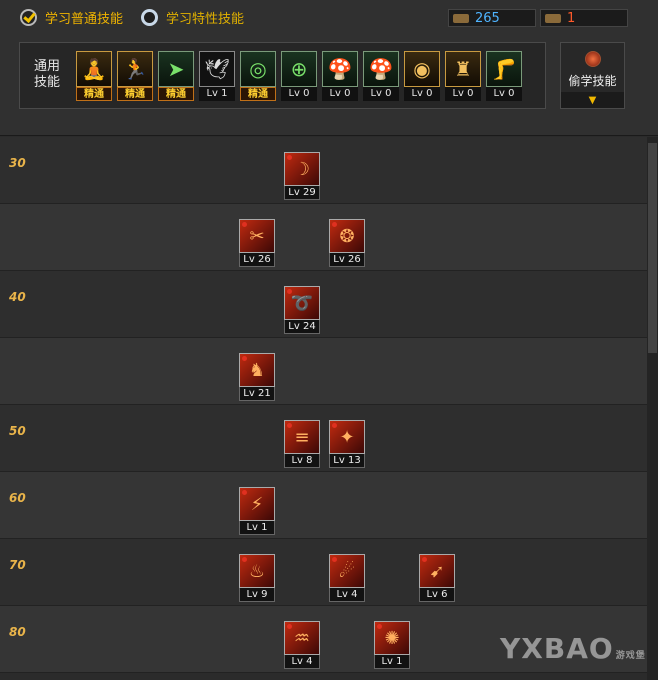 The height and width of the screenshot is (680, 658). I want to click on tree-skill: ✦ Lv 13, so click(347, 444).